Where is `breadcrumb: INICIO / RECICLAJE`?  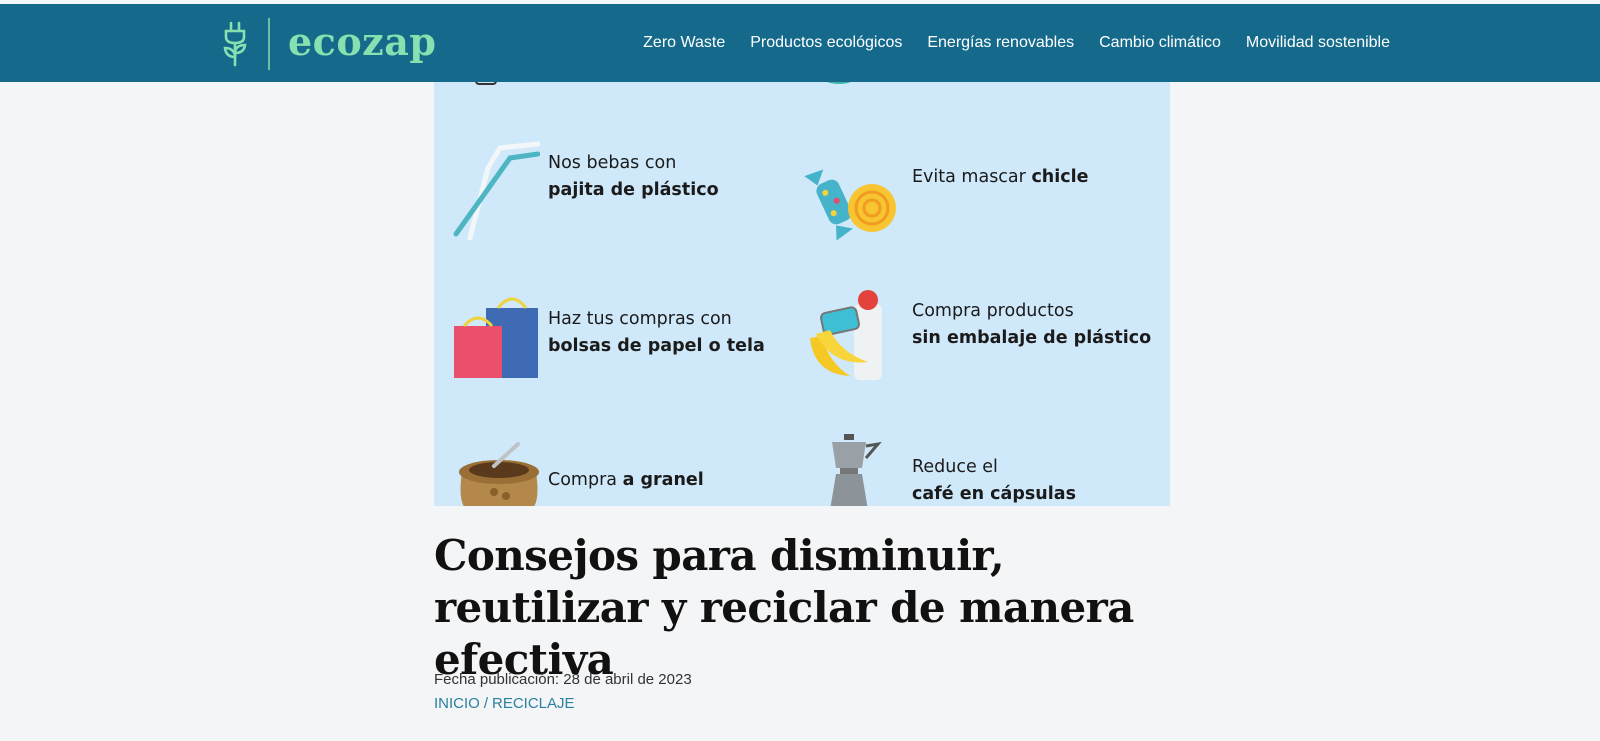
breadcrumb: INICIO / RECICLAJE is located at coordinates (504, 703).